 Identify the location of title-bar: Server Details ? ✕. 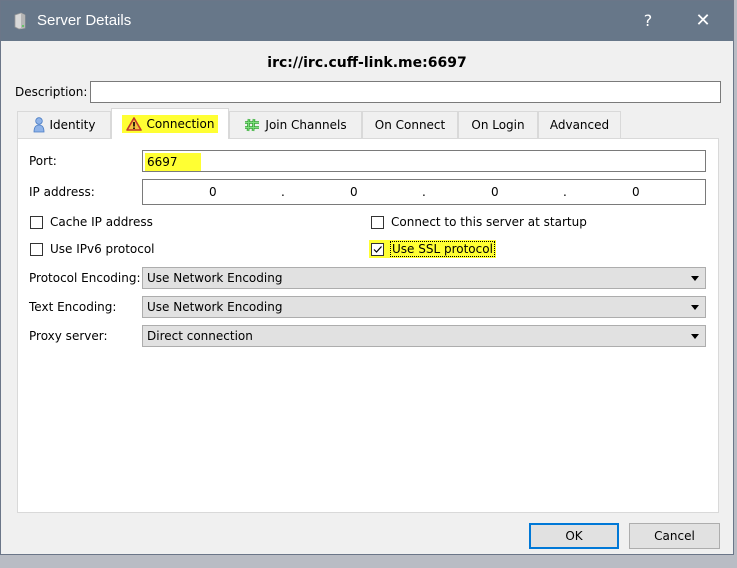
(367, 21).